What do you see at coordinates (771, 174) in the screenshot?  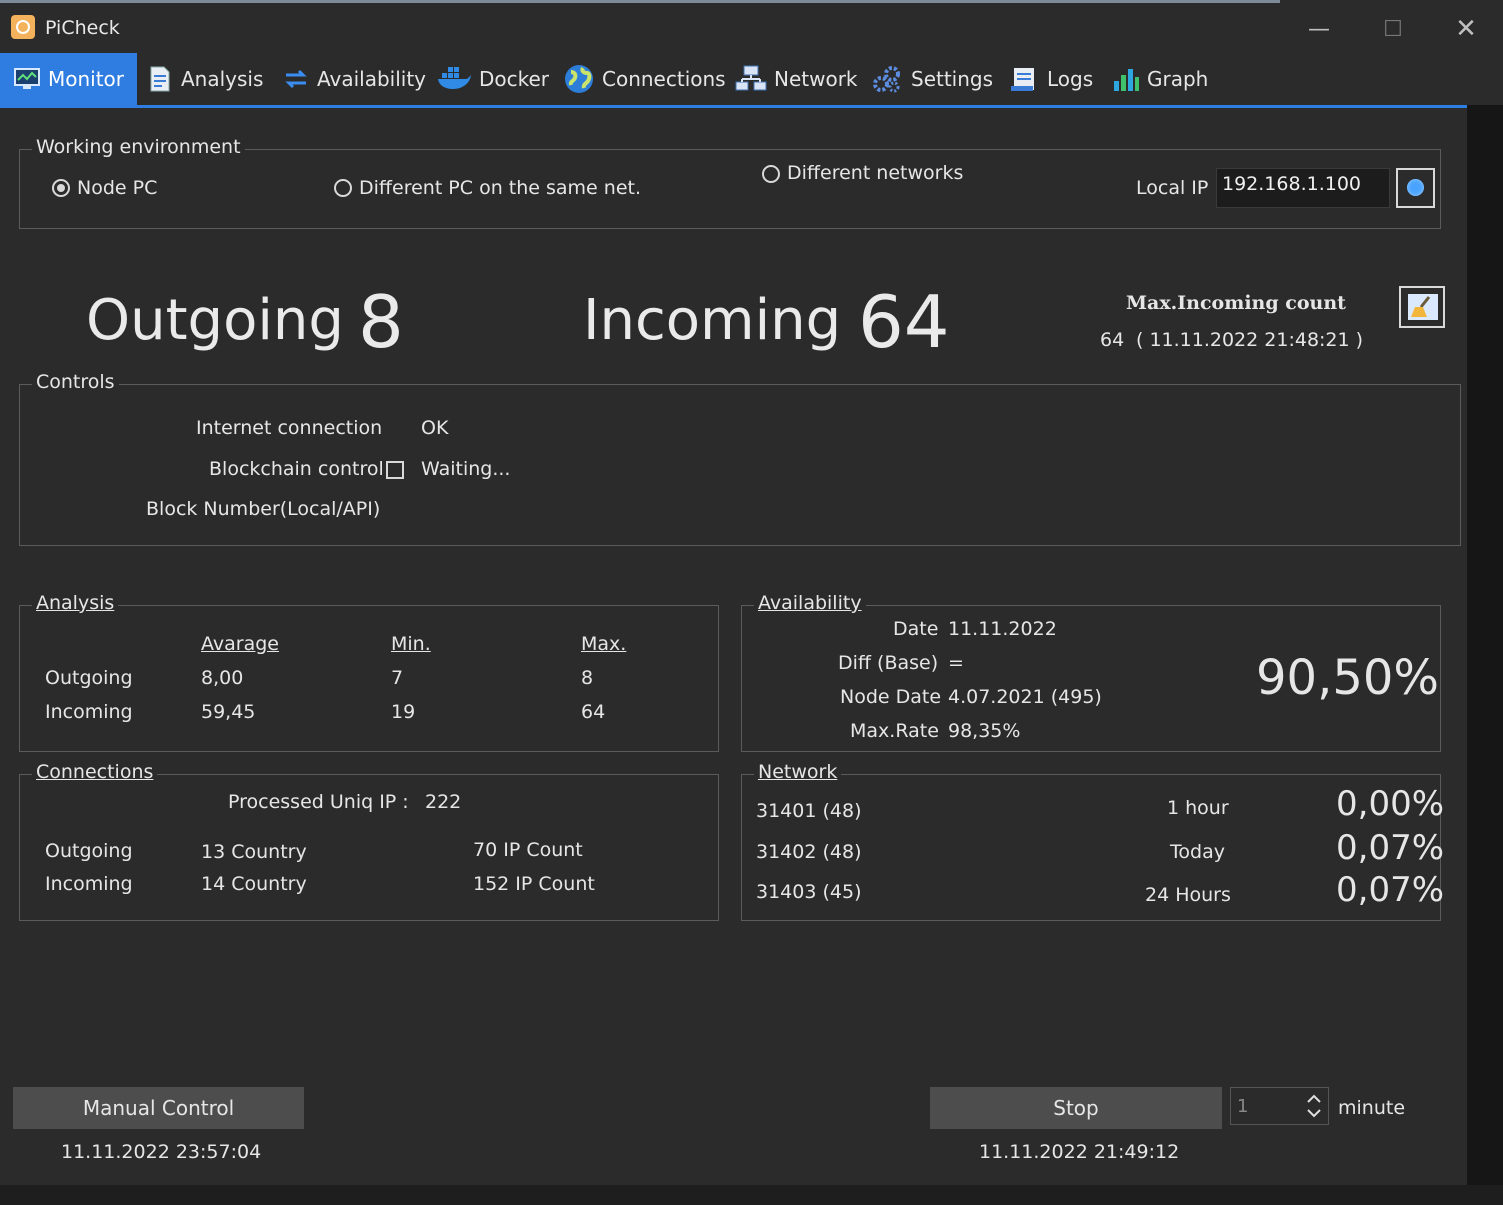 I see `different-networks-radio` at bounding box center [771, 174].